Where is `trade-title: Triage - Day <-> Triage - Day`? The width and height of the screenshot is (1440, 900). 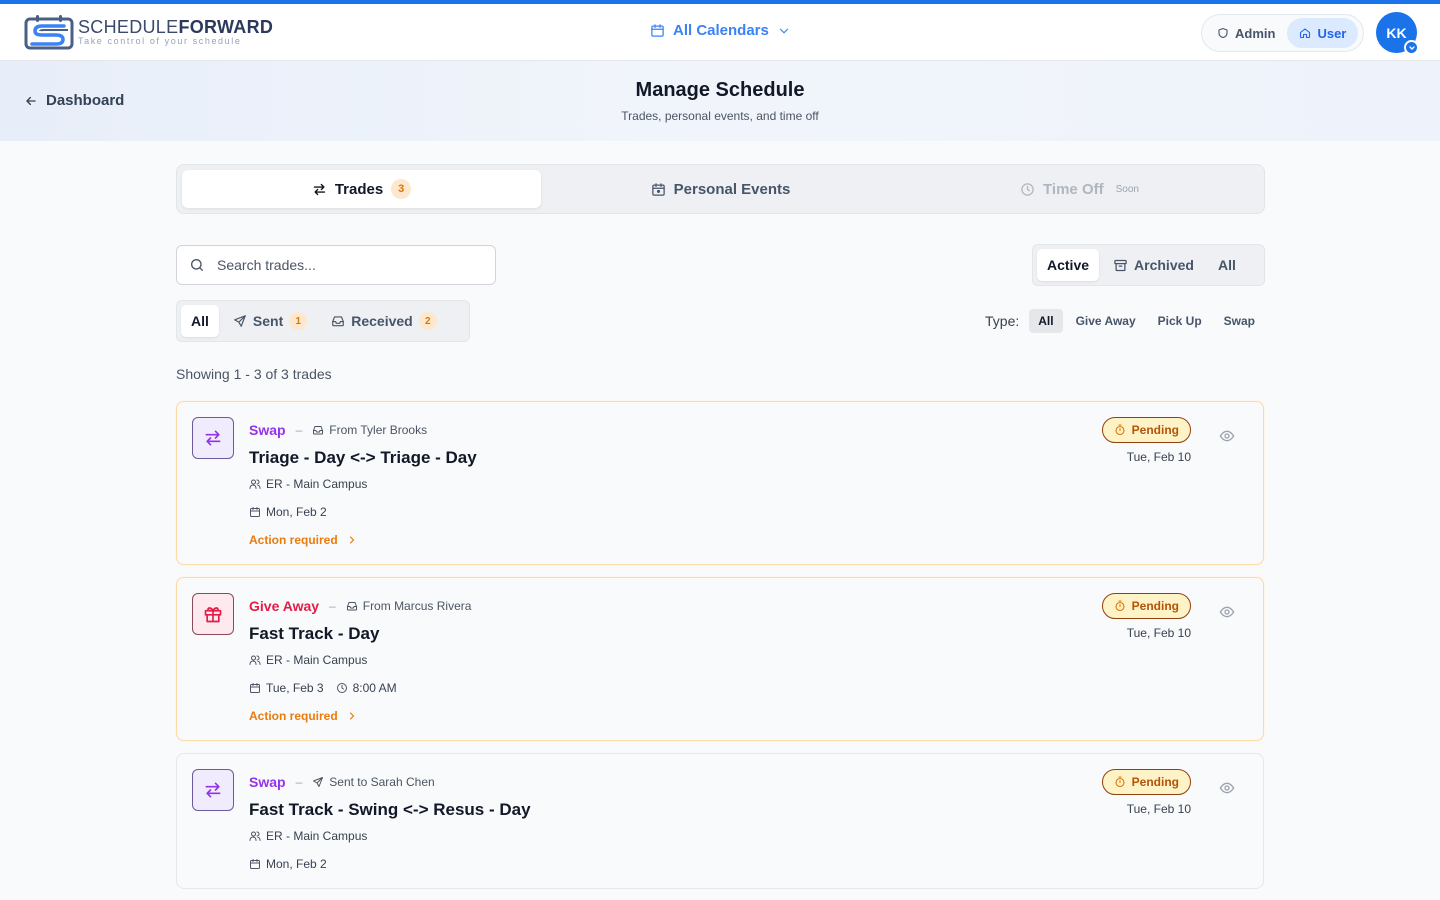 trade-title: Triage - Day <-> Triage - Day is located at coordinates (363, 457).